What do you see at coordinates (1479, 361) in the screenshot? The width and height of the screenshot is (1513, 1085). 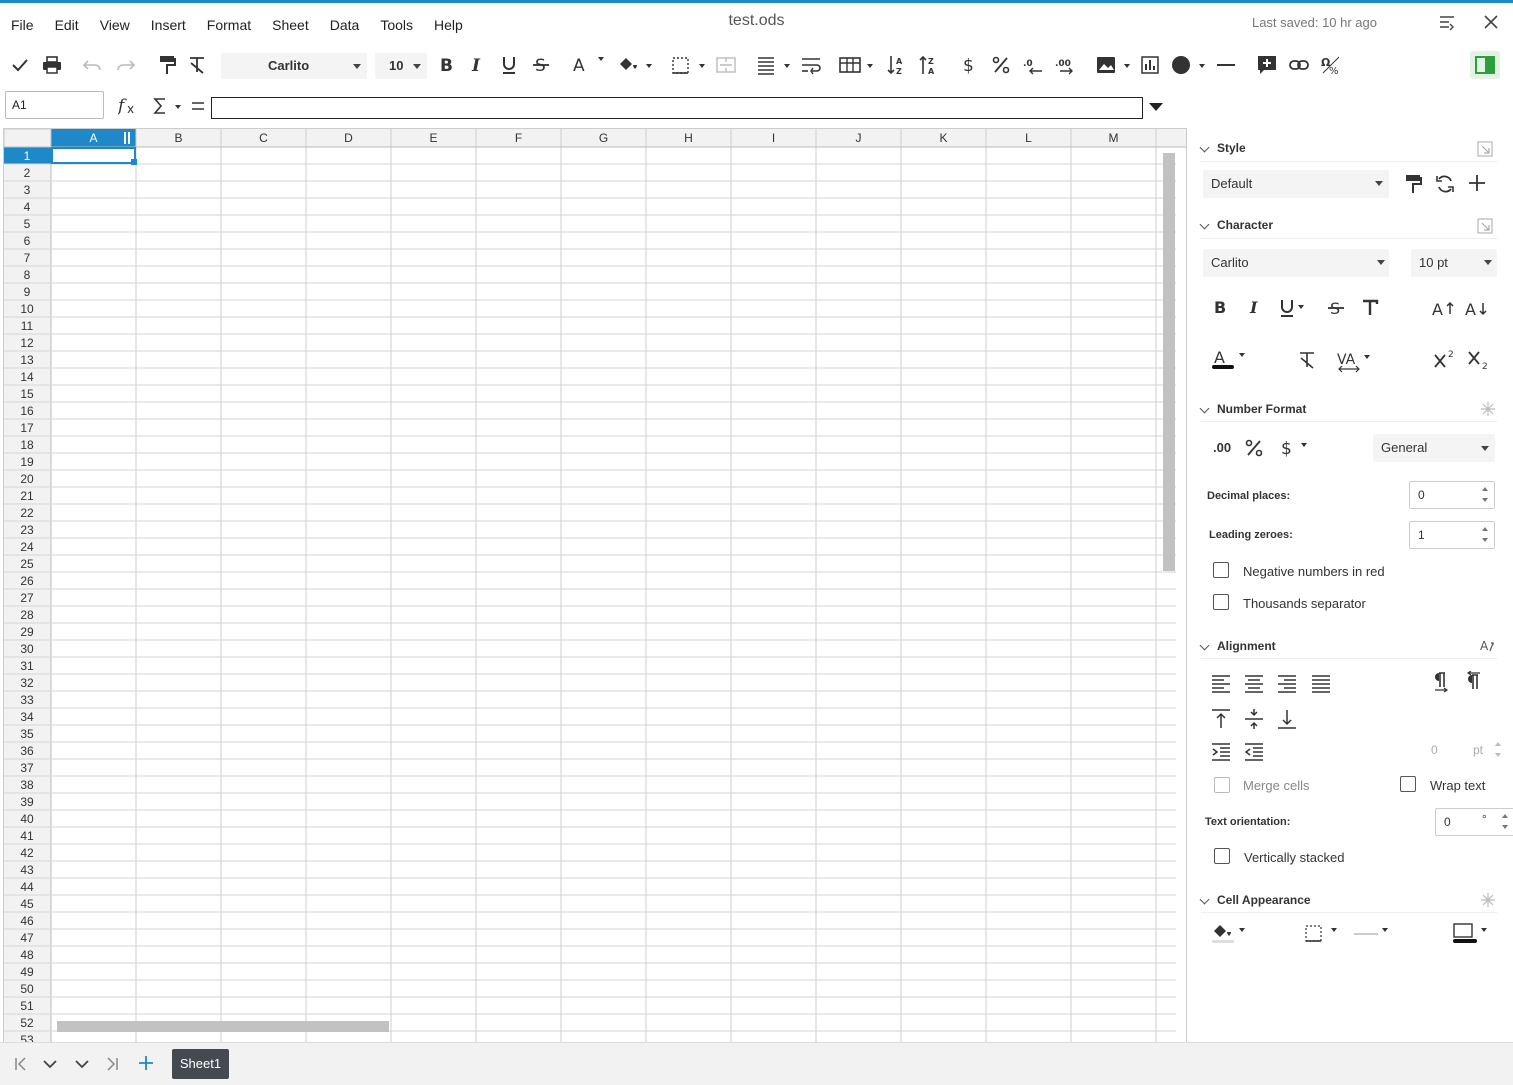 I see `subscript-icon: 2` at bounding box center [1479, 361].